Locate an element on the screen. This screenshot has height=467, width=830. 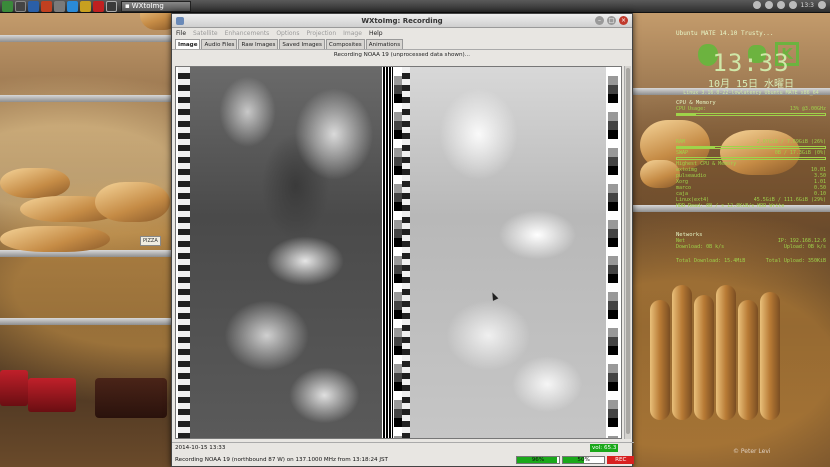
maximize-icon: □ is located at coordinates (611, 20).